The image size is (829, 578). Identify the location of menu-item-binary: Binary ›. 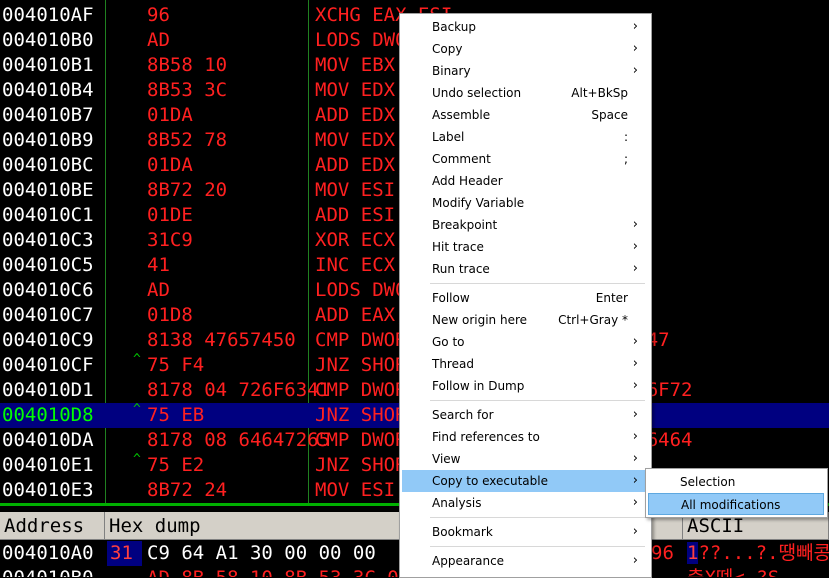
(525, 71).